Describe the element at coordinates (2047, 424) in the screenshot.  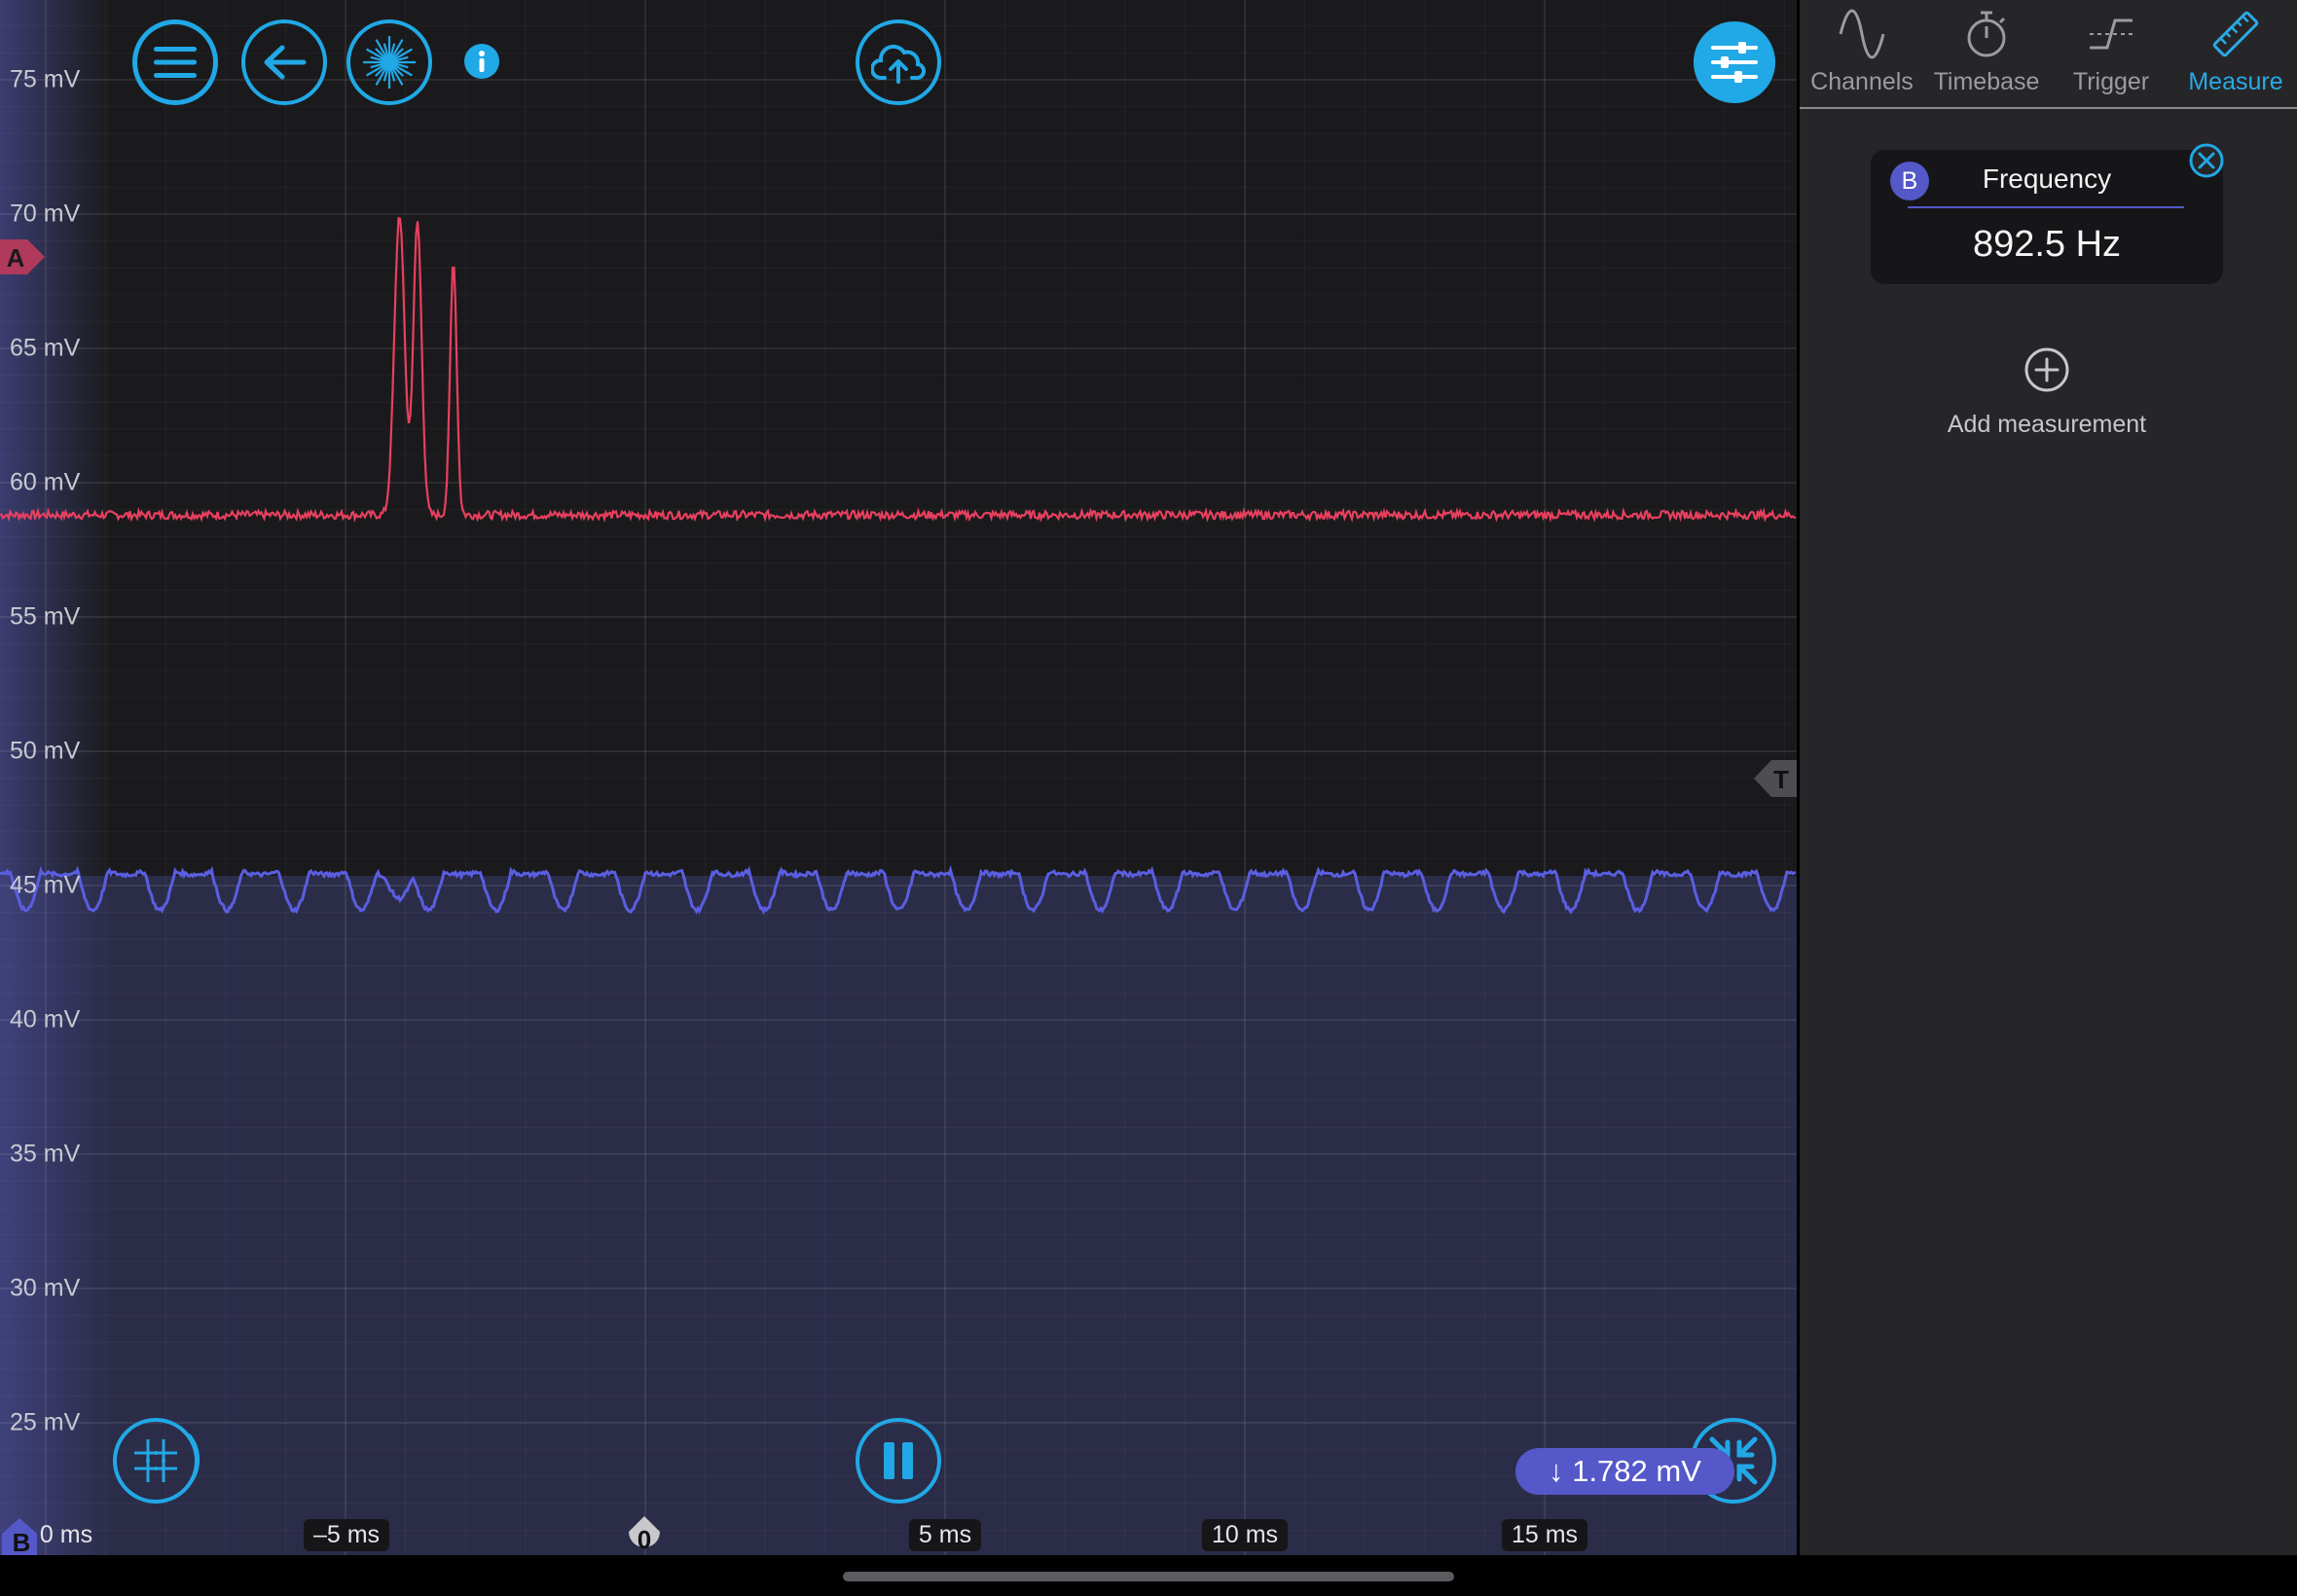
I see `add-measurement-label: Add measurement` at that location.